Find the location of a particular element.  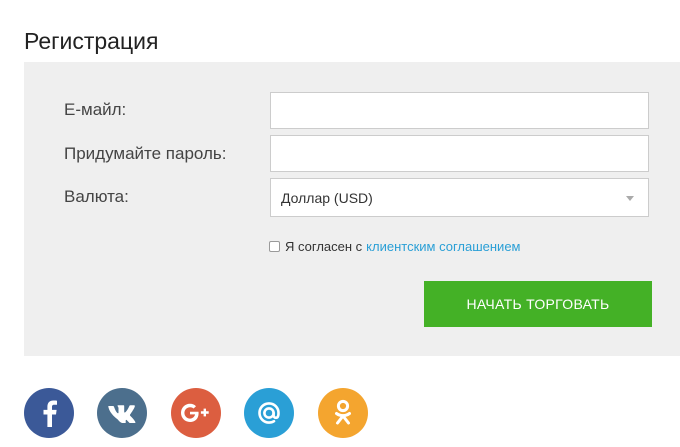

google-plus-login-button is located at coordinates (196, 413).